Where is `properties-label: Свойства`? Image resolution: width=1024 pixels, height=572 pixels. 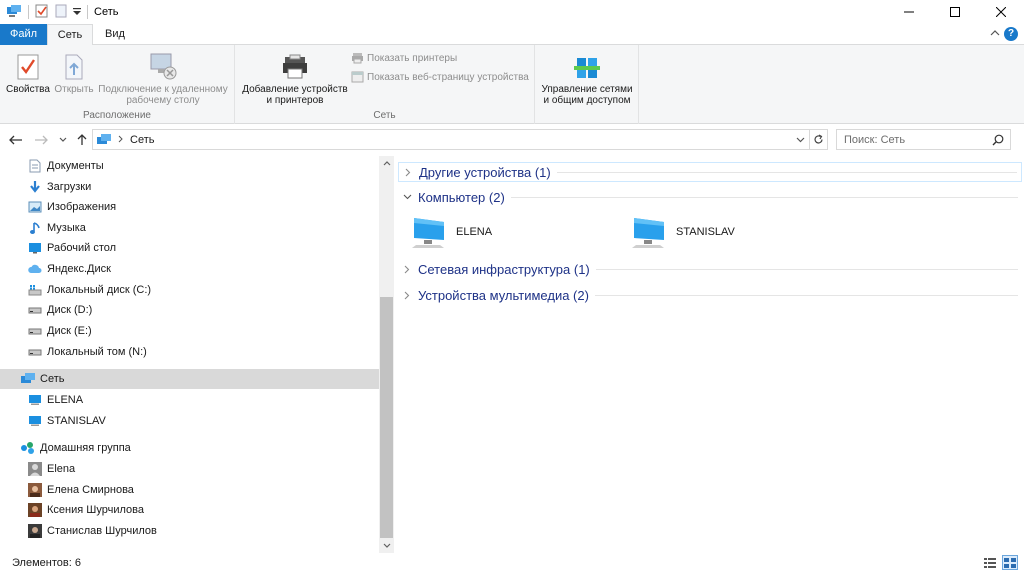
properties-label: Свойства is located at coordinates (28, 89).